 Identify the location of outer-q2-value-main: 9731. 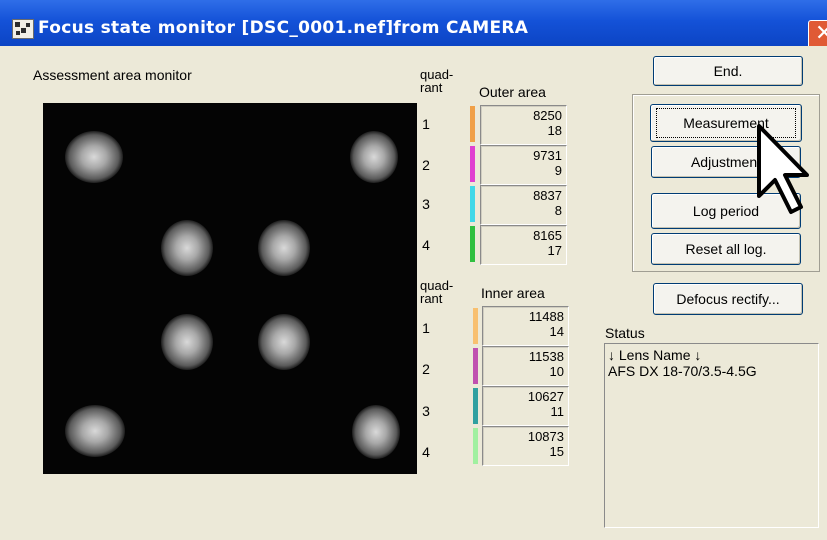
(547, 155).